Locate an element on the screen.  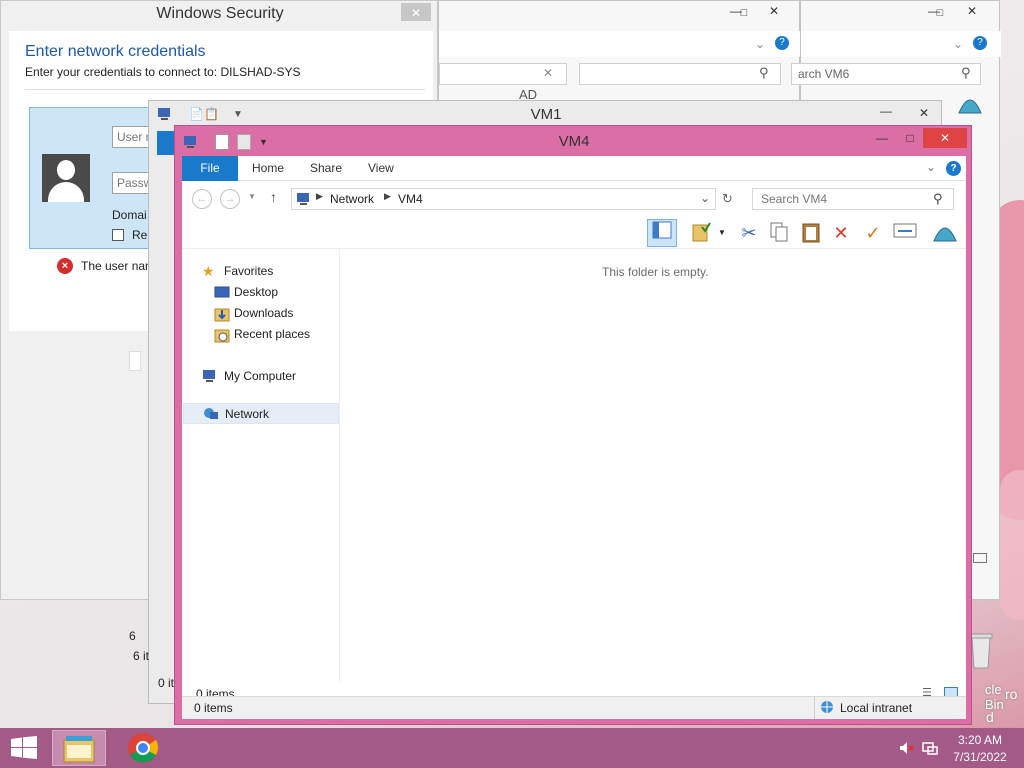
clock-date: 7/31/2022 is located at coordinates (980, 757).